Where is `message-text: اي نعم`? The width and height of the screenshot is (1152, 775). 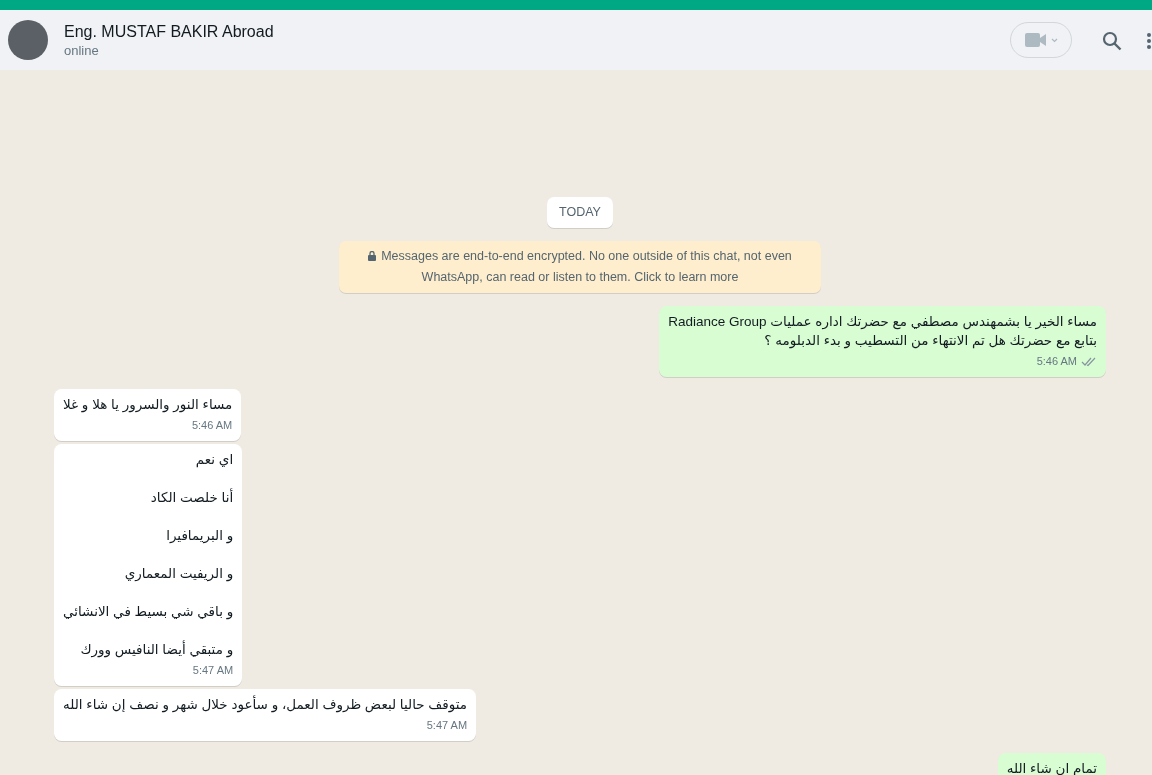 message-text: اي نعم is located at coordinates (214, 459).